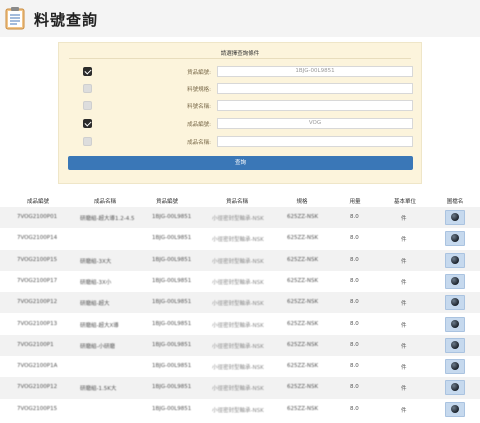 This screenshot has width=480, height=423. Describe the element at coordinates (37, 238) in the screenshot. I see `cell-product-code: 7VOG2100P14` at that location.